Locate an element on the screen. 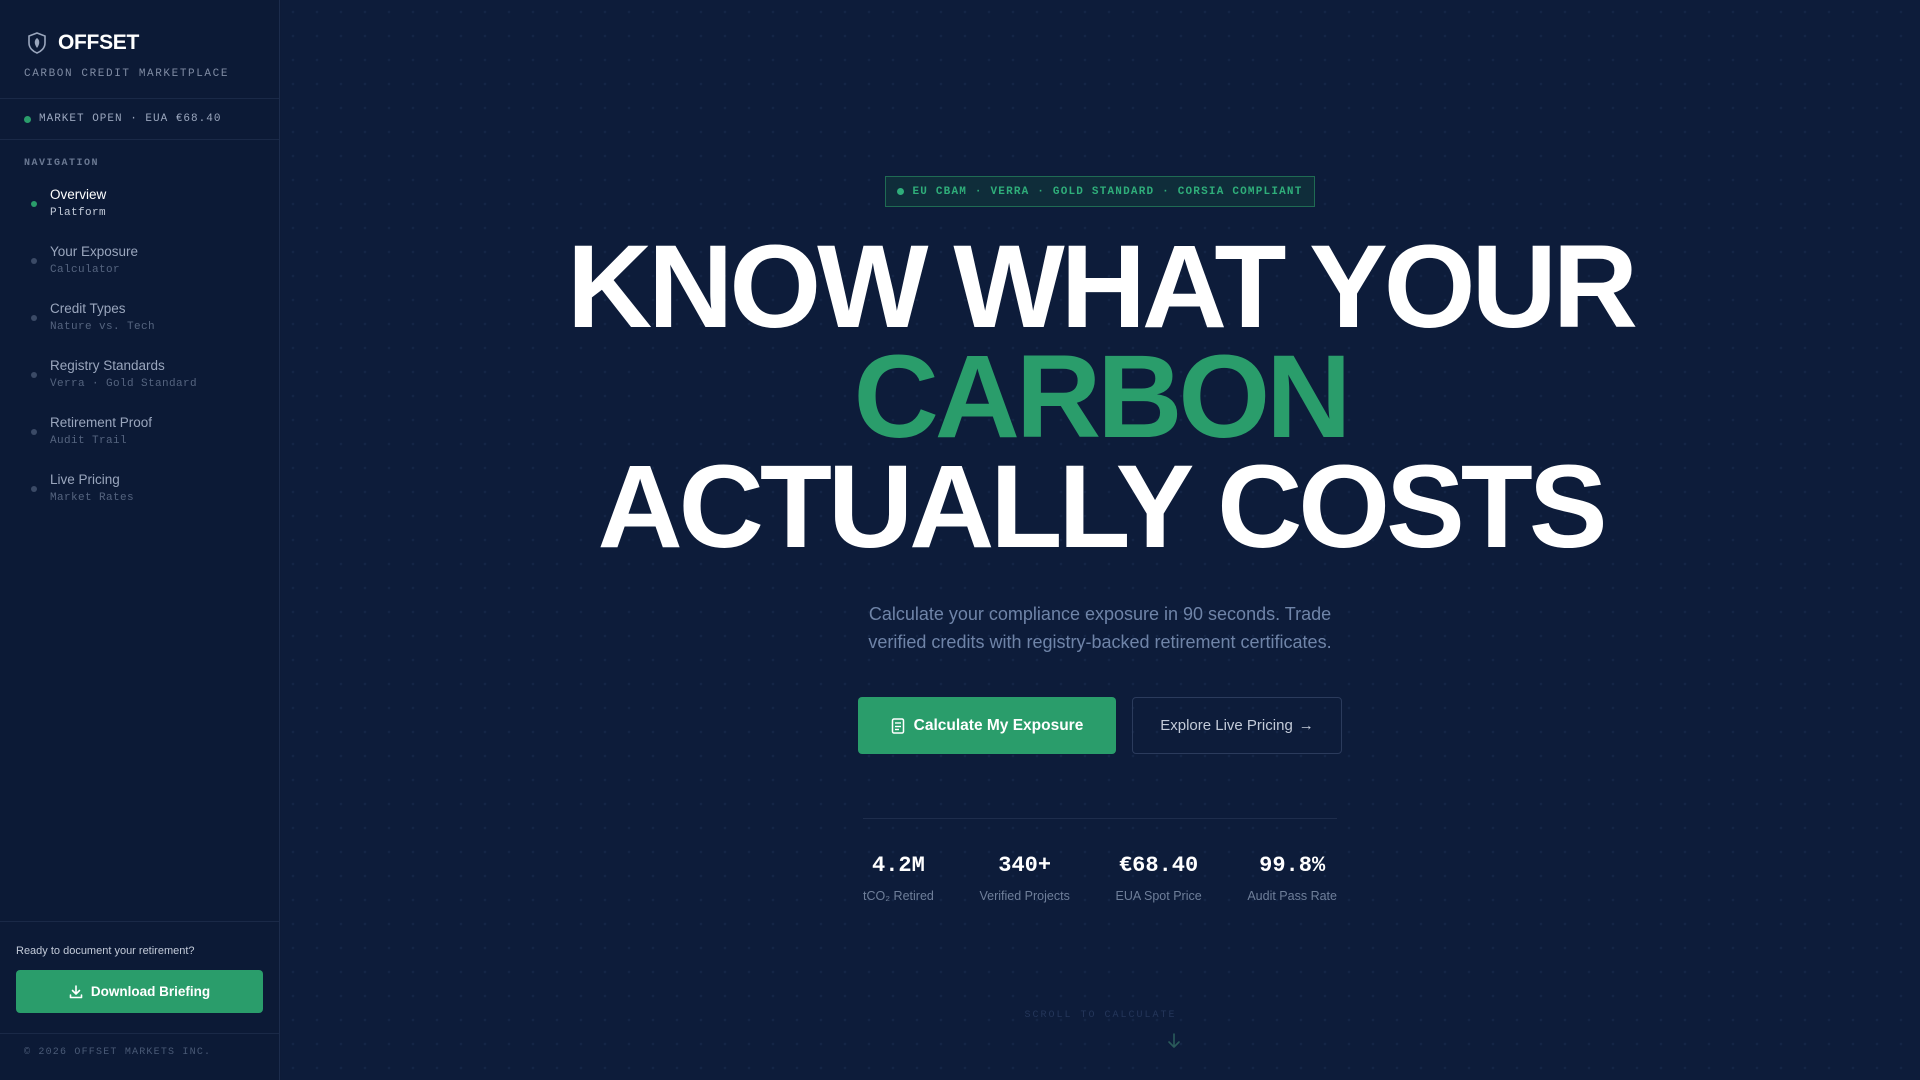  nav-item-your-exposure: Your Exposure Calculator is located at coordinates (139, 272).